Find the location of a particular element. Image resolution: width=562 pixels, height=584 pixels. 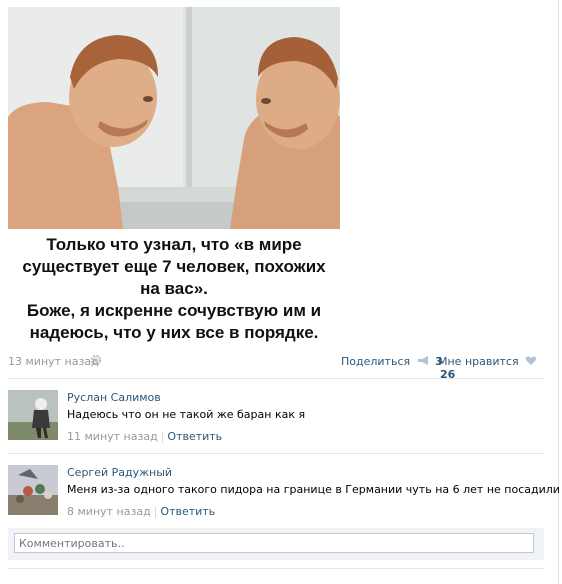

like-label: Мне нравится is located at coordinates (478, 361).